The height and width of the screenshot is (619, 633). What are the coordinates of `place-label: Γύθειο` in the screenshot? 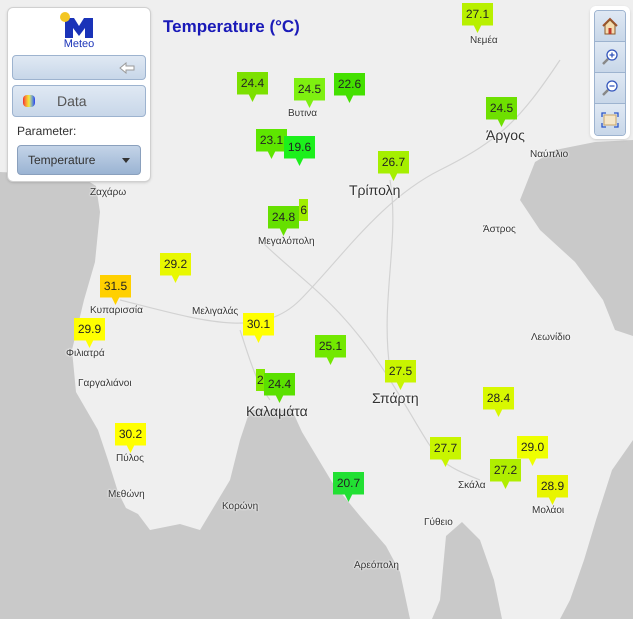 It's located at (438, 523).